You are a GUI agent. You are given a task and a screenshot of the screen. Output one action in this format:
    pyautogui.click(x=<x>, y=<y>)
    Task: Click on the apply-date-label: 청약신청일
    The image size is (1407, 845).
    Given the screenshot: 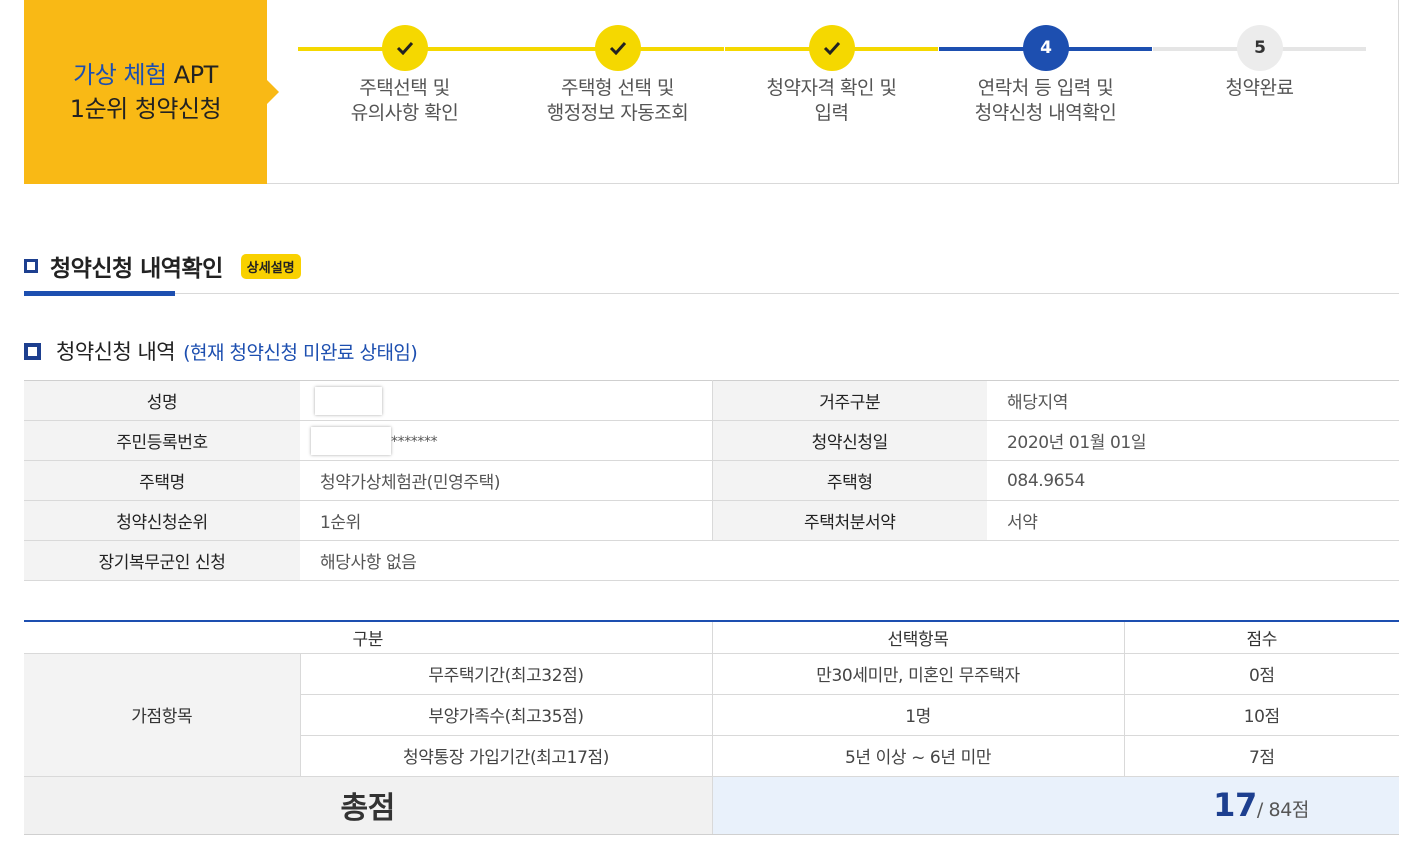 What is the action you would take?
    pyautogui.click(x=849, y=440)
    